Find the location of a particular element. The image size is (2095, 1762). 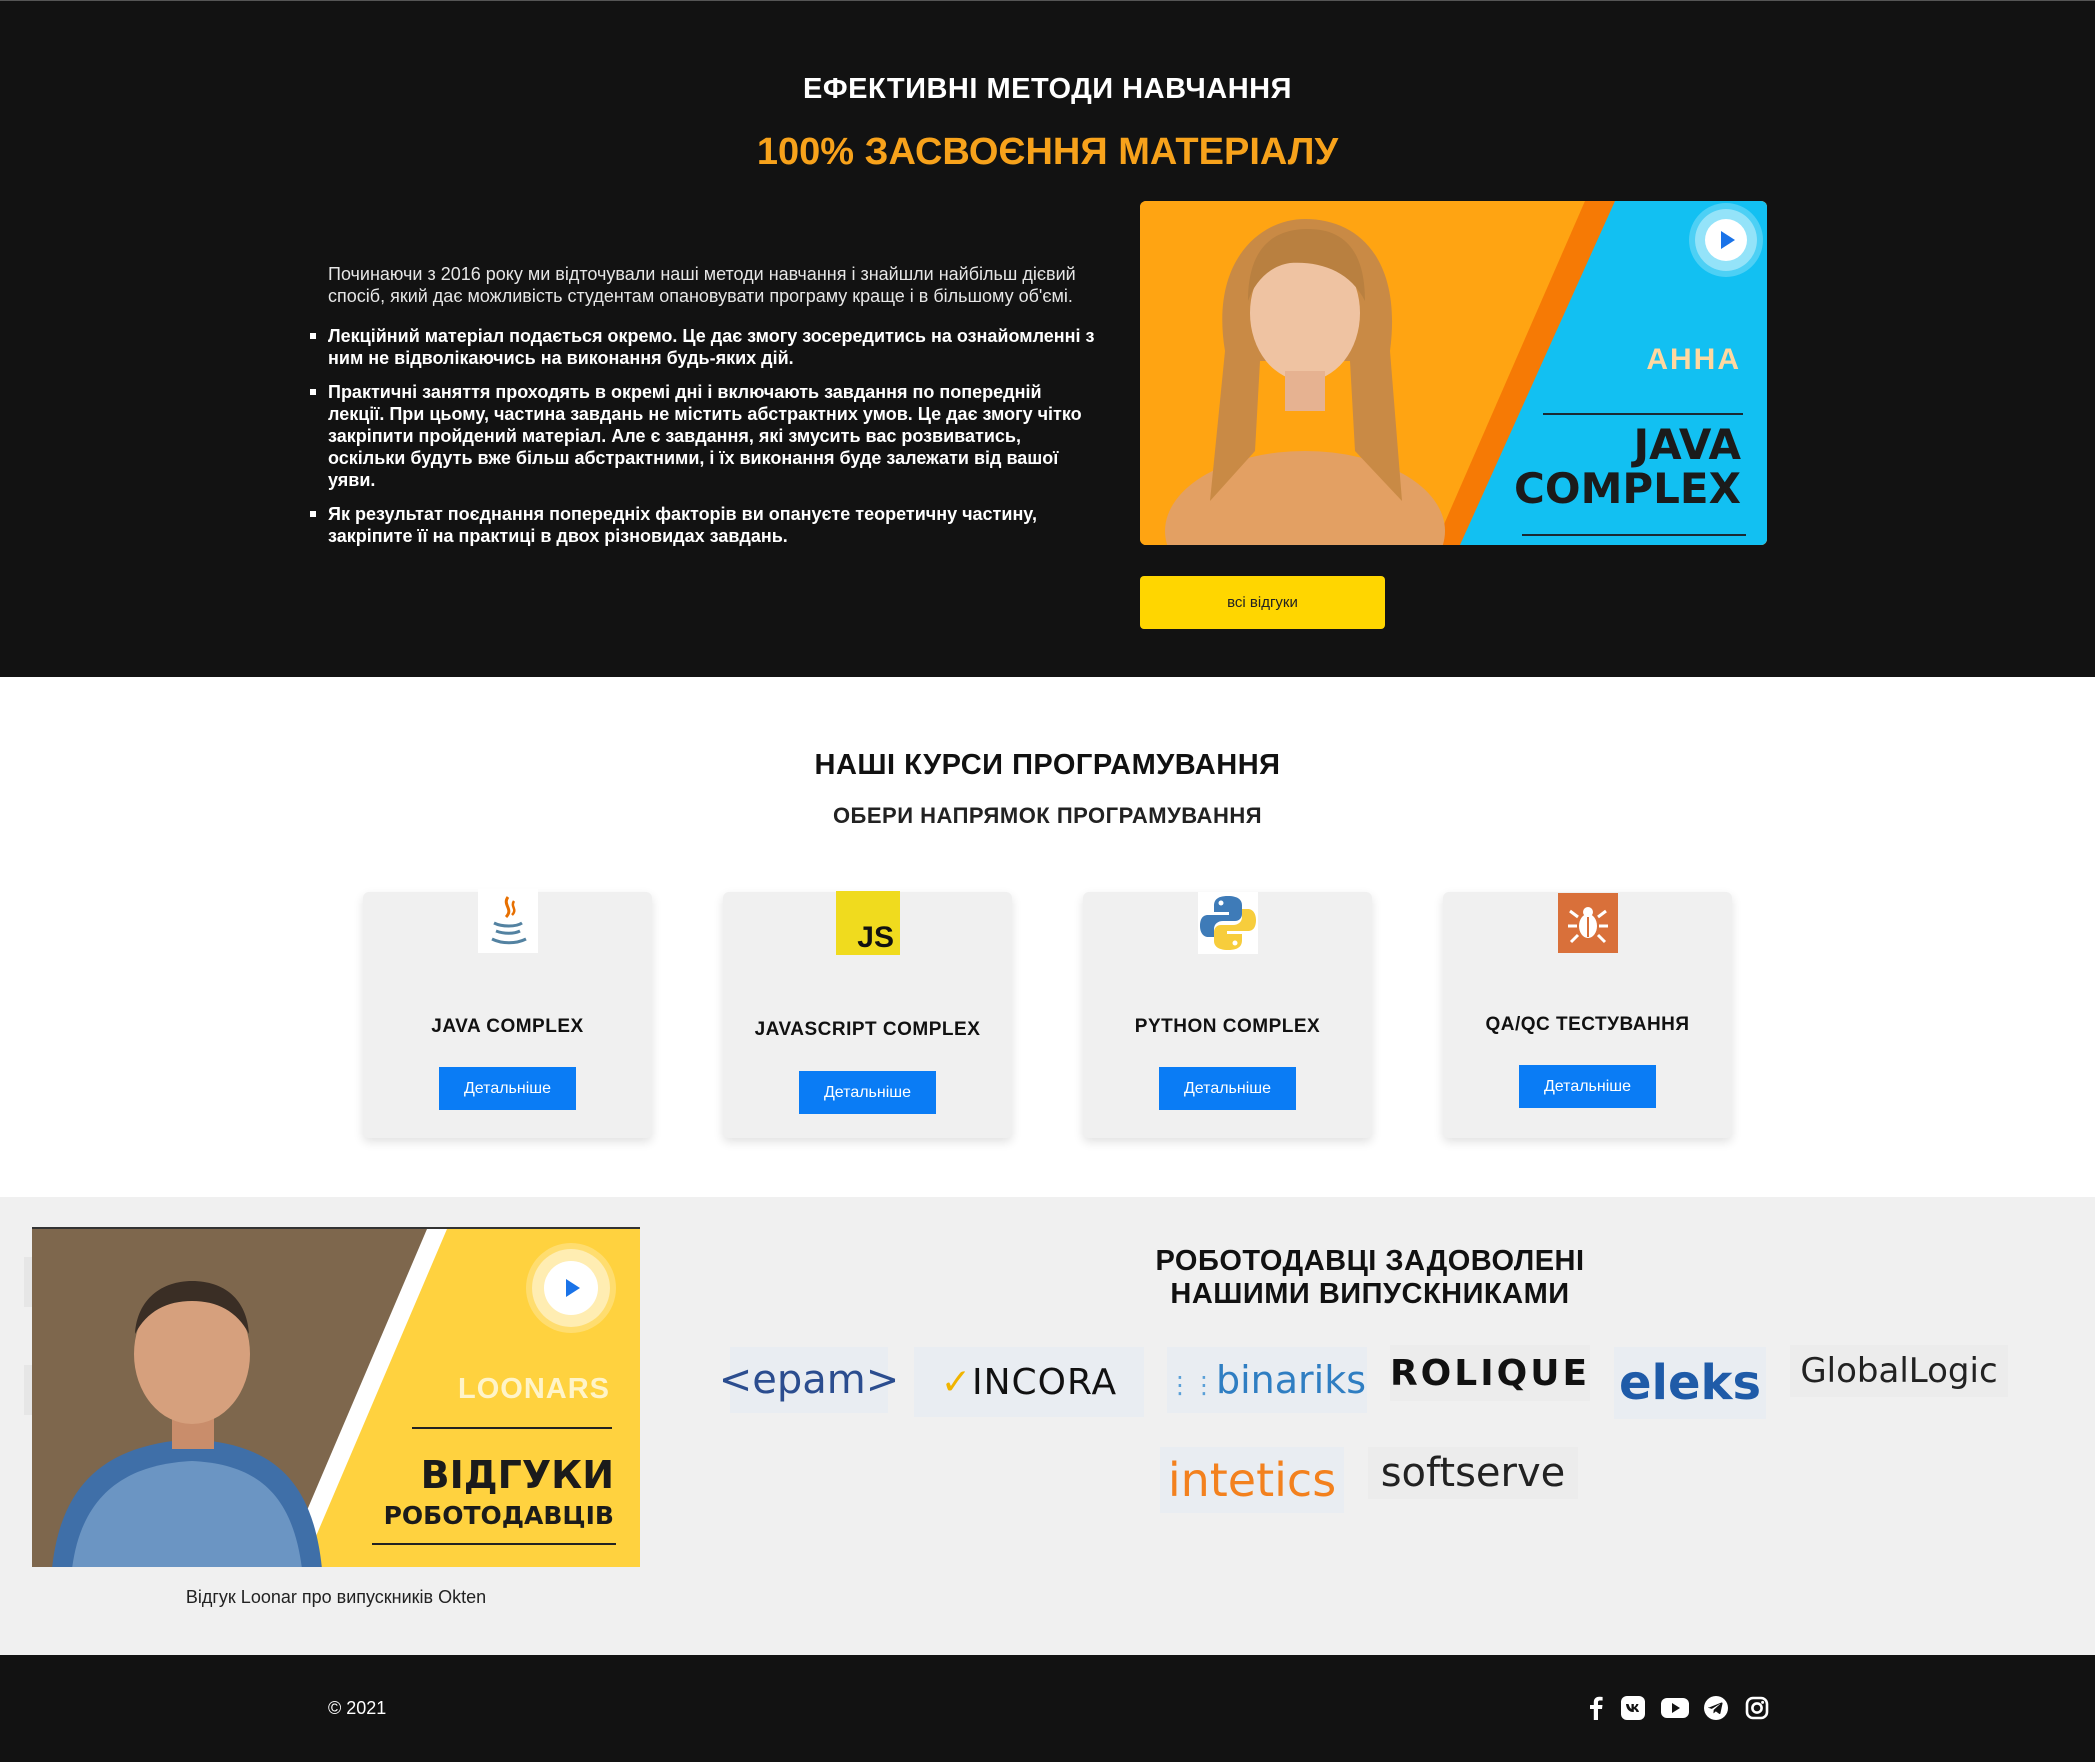

telegram-icon is located at coordinates (1716, 1708).